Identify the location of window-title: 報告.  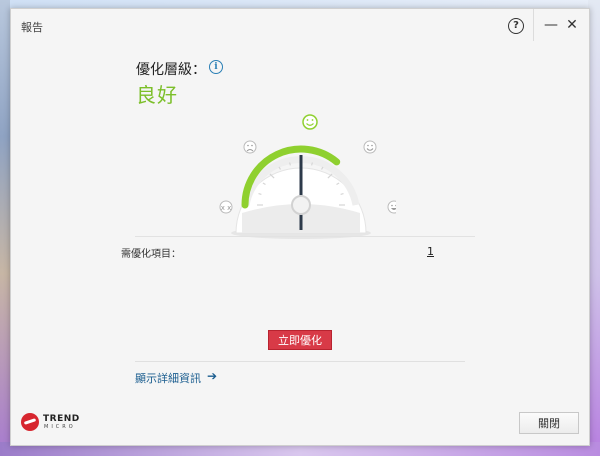
(32, 27).